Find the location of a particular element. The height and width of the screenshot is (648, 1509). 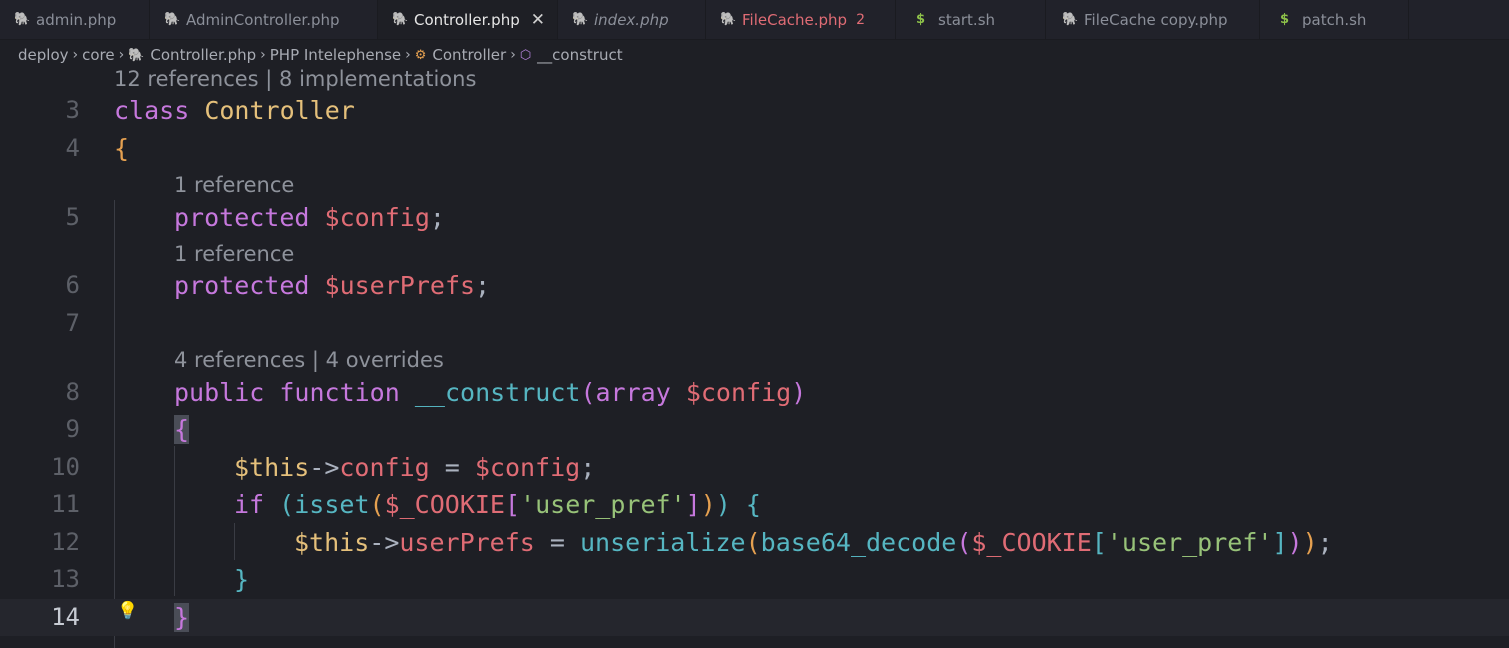

variable-this: $this is located at coordinates (332, 542).